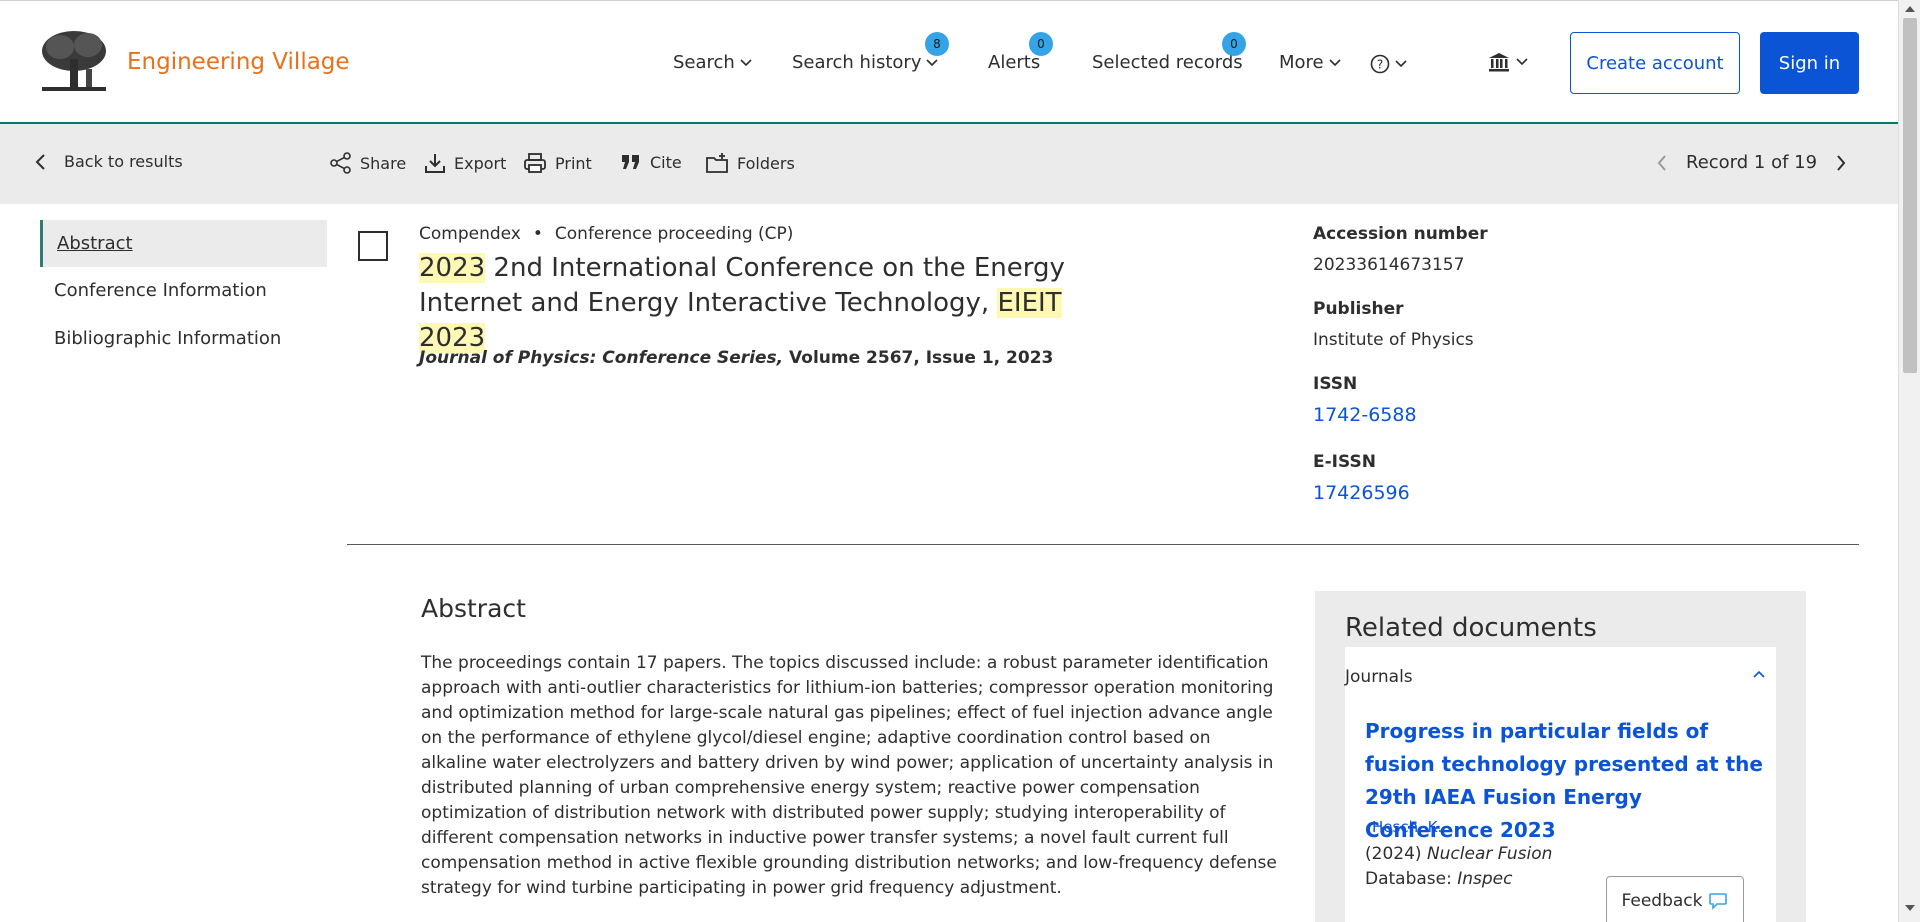 This screenshot has height=922, width=1920. What do you see at coordinates (1841, 163) in the screenshot?
I see `next-record-icon` at bounding box center [1841, 163].